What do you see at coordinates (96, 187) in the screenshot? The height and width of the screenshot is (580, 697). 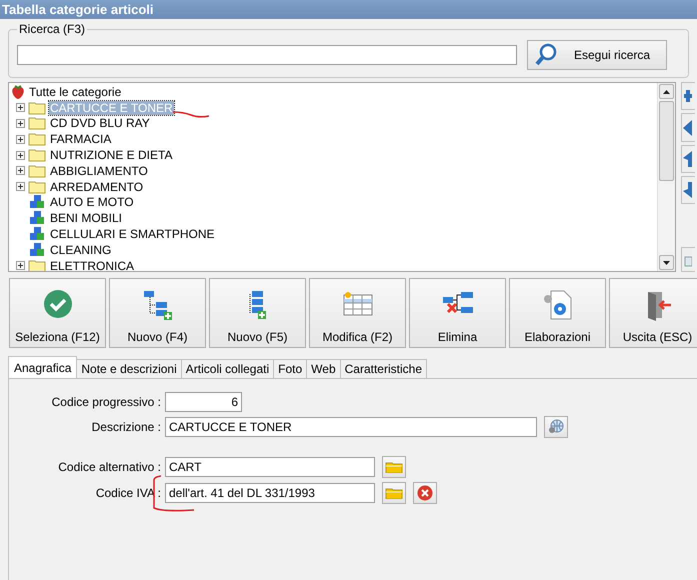 I see `tree-item: ARREDAMENTO` at bounding box center [96, 187].